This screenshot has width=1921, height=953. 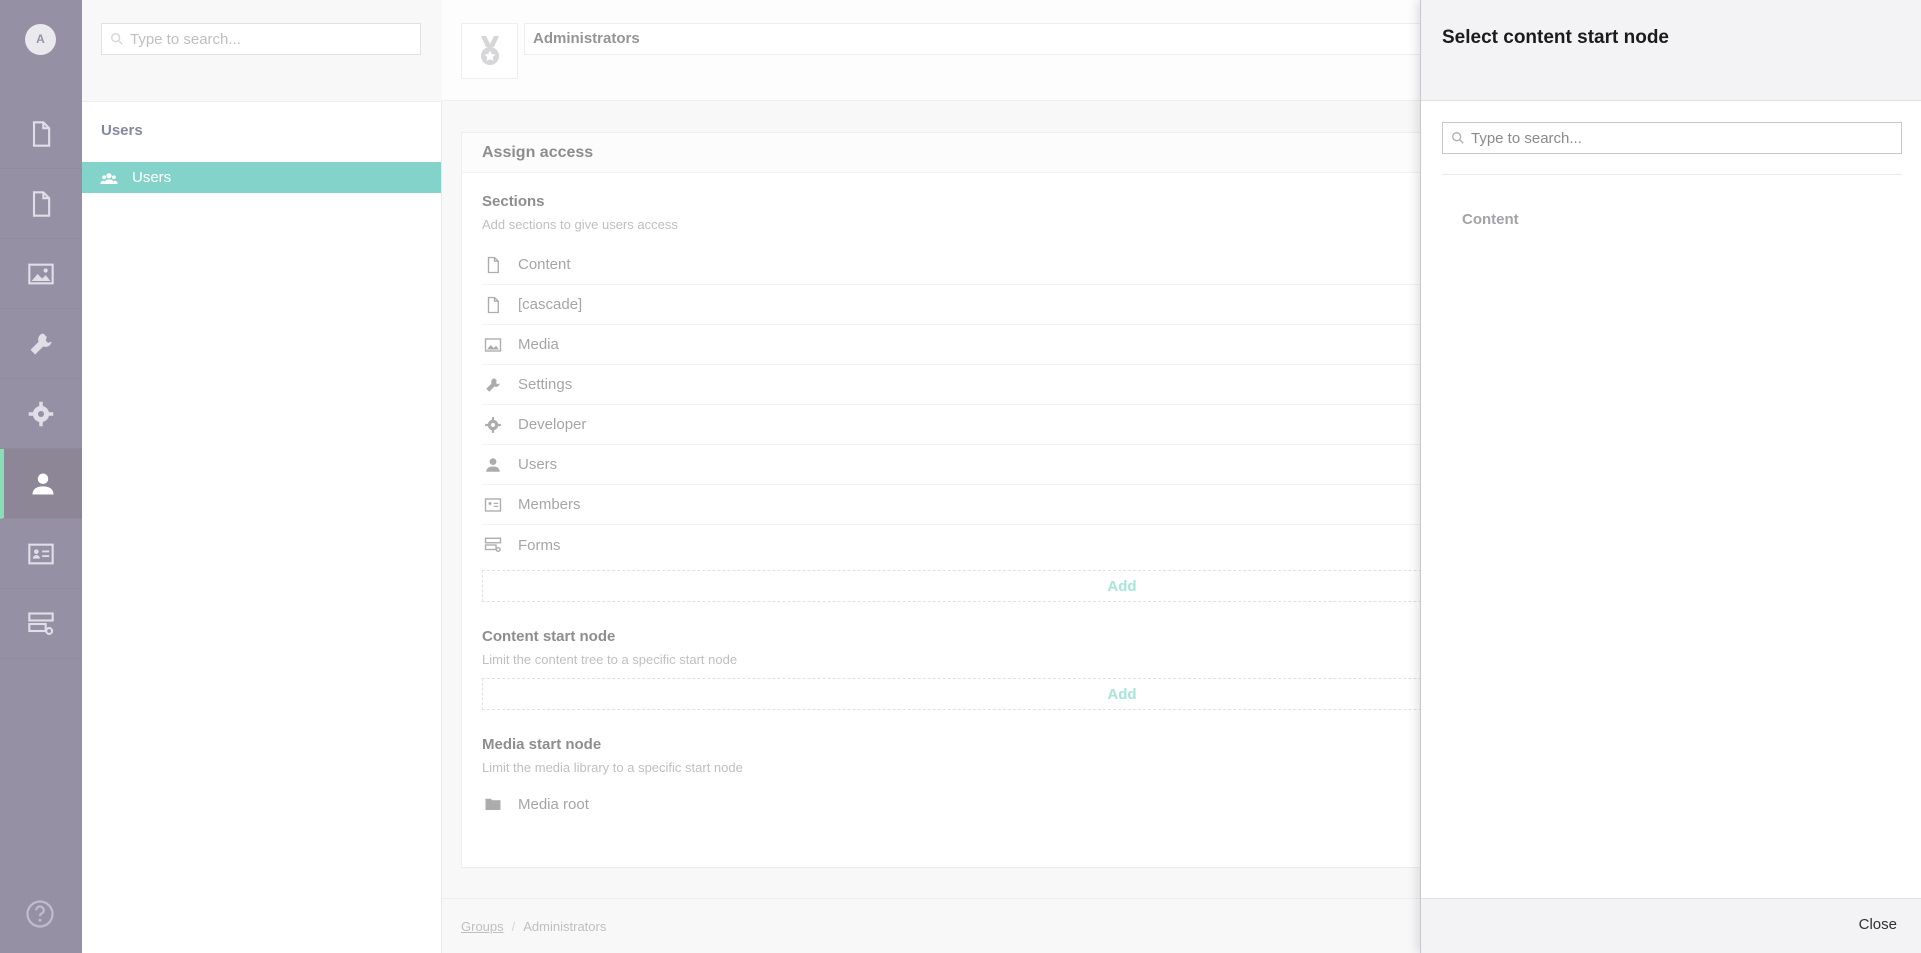 I want to click on content-start-label: Content start node, so click(x=549, y=636).